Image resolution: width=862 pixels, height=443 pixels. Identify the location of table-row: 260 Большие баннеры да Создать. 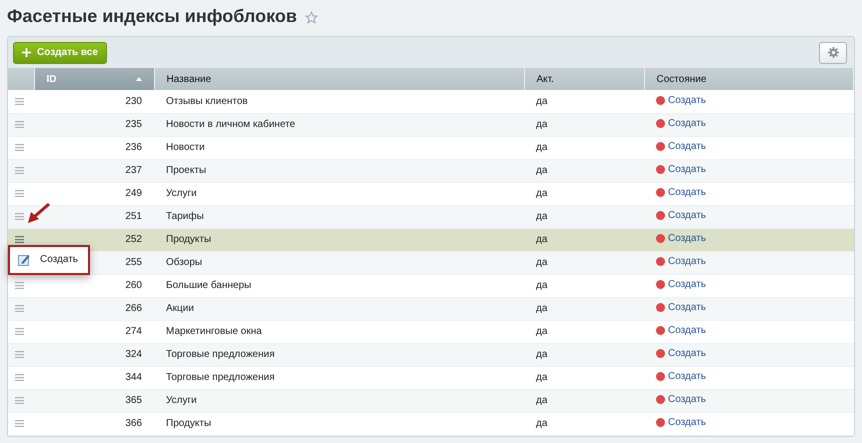
(431, 285).